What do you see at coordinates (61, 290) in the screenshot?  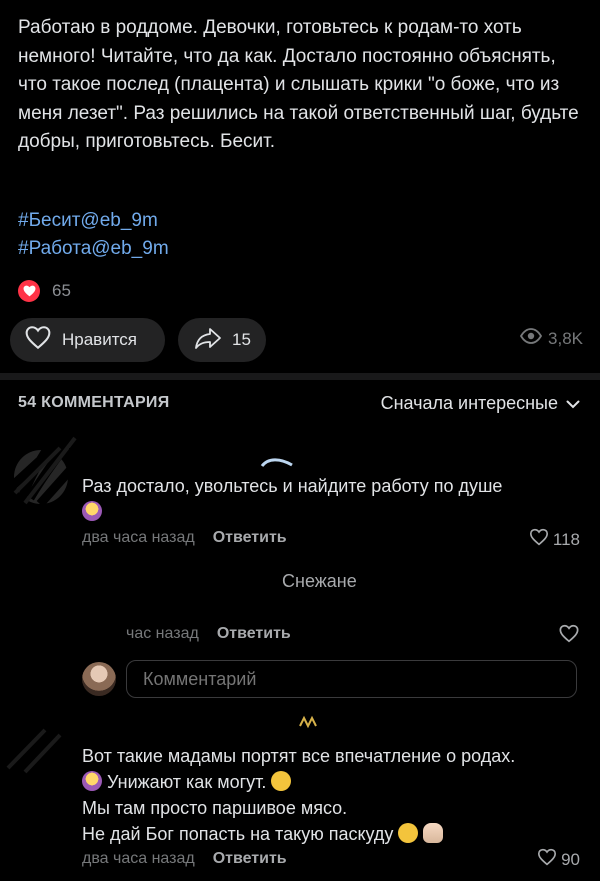 I see `reactions-count: 65` at bounding box center [61, 290].